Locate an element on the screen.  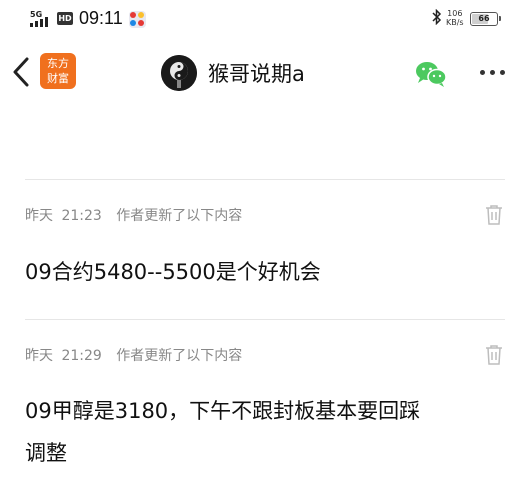
battery-percent: 66 is located at coordinates (484, 18).